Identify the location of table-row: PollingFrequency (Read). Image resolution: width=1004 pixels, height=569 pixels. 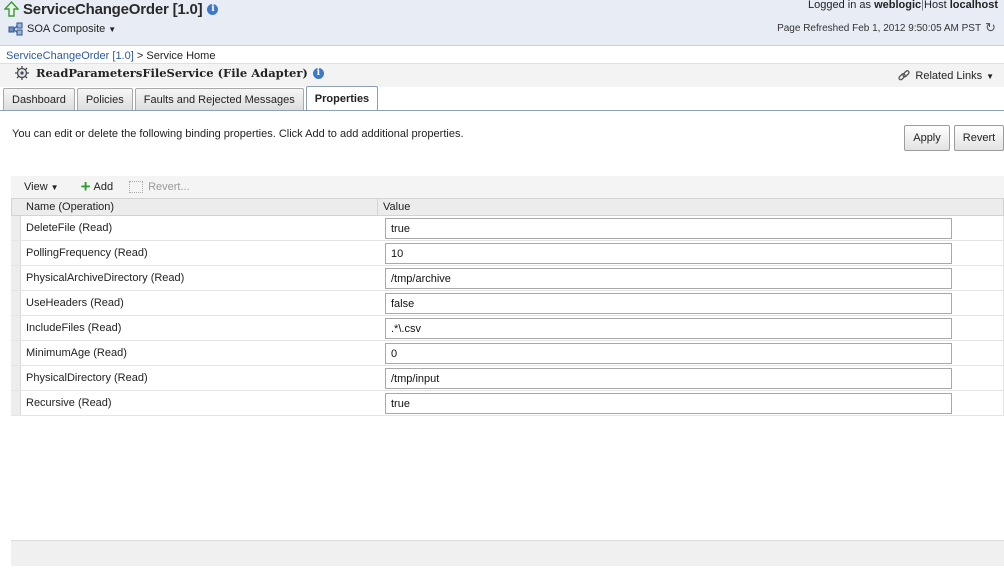
(507, 253).